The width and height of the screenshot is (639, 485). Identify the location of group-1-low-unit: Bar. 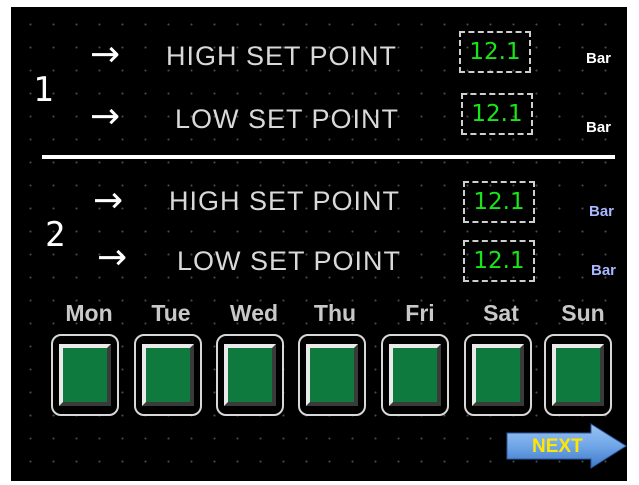
(599, 127).